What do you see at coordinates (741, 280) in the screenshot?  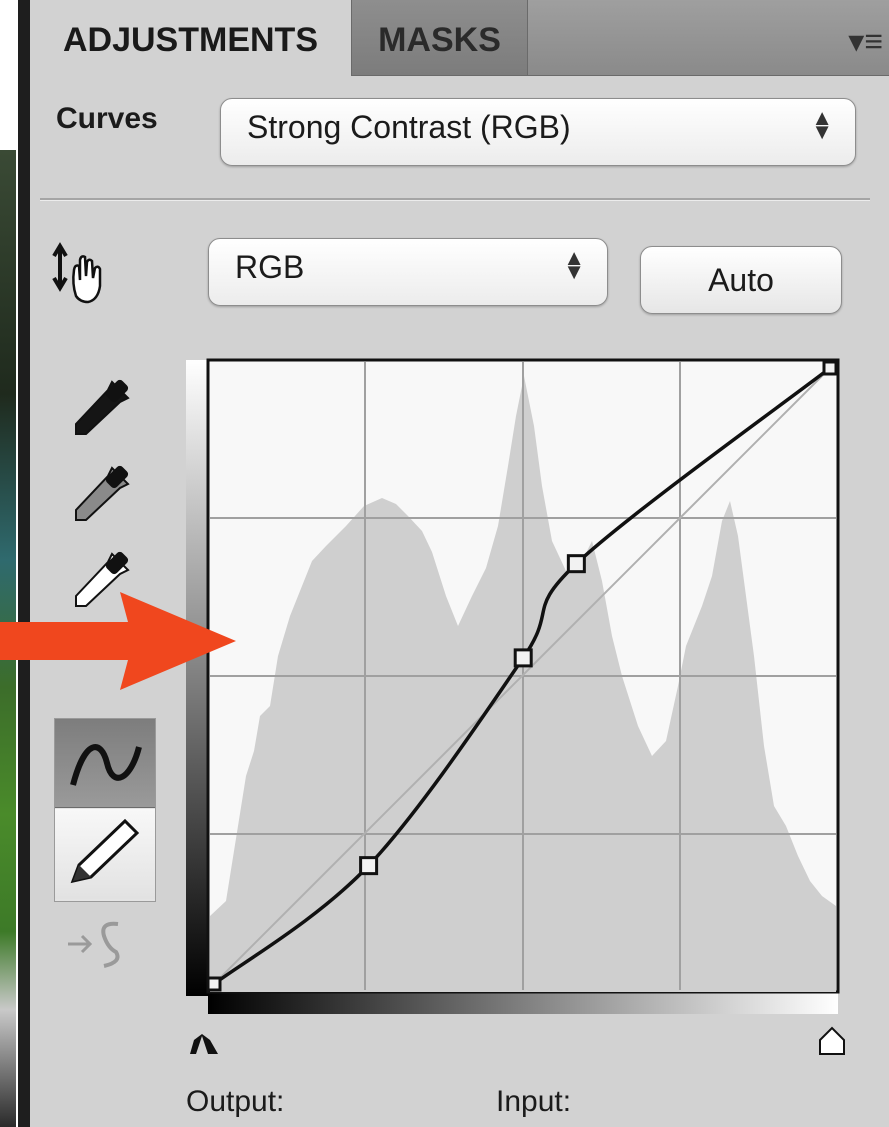 I see `auto-button: Auto` at bounding box center [741, 280].